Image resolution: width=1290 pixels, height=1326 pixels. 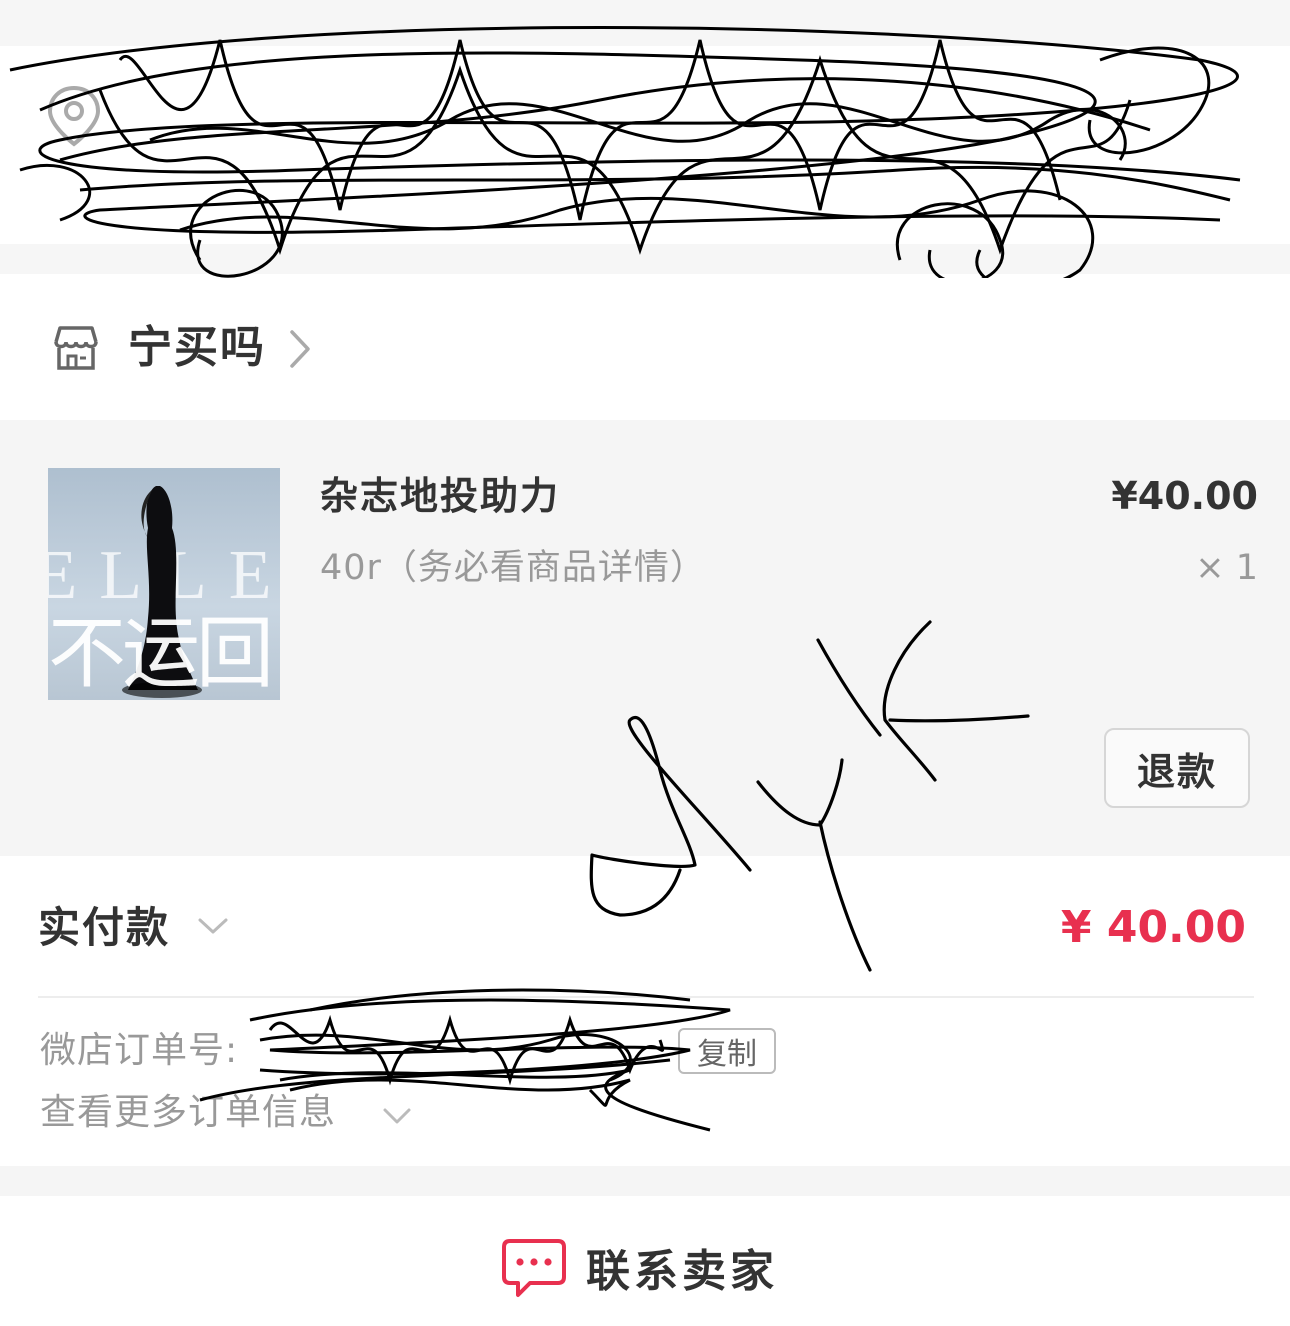 I want to click on shop-name: 宁买吗, so click(x=197, y=348).